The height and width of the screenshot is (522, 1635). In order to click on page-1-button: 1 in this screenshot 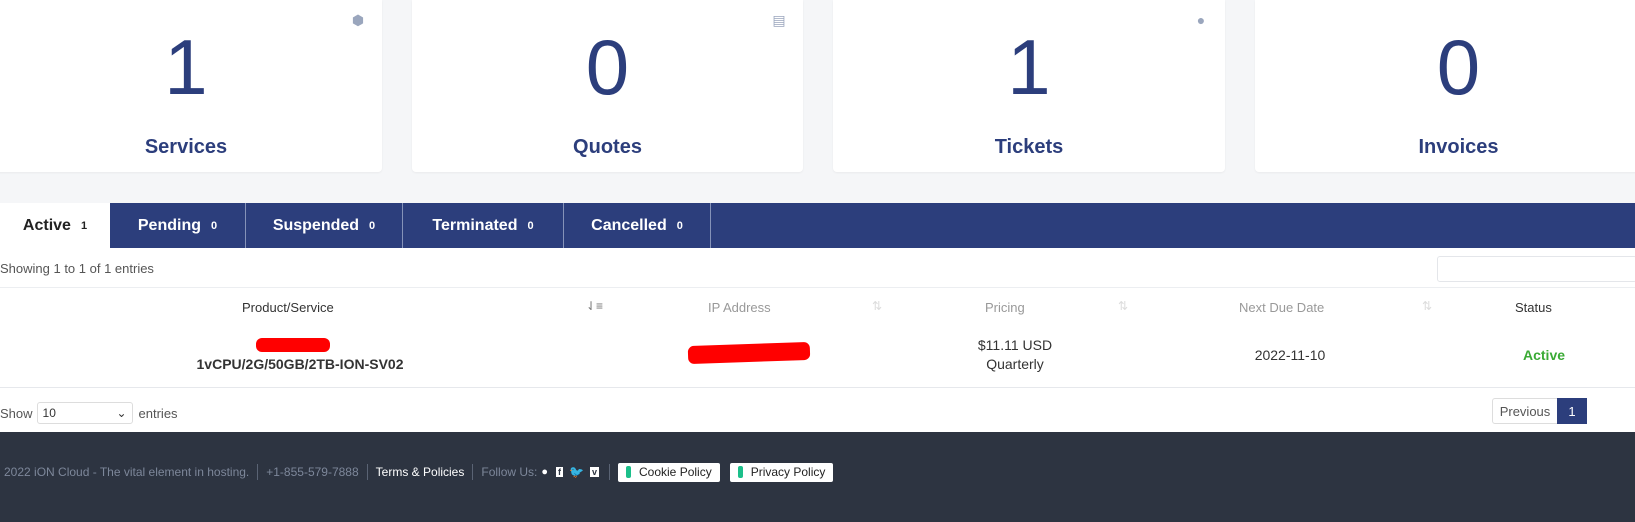, I will do `click(1572, 411)`.